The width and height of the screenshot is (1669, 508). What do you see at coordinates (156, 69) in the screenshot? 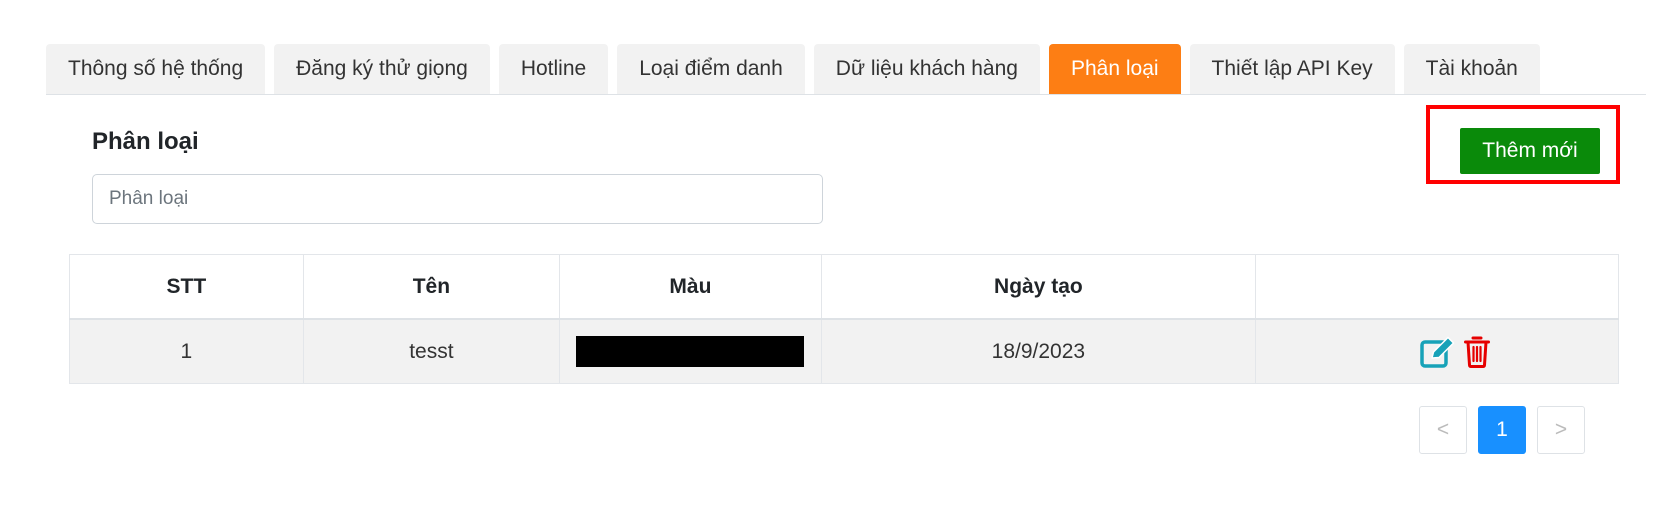
I see `tab-system-parameters: Thông số hệ thống` at bounding box center [156, 69].